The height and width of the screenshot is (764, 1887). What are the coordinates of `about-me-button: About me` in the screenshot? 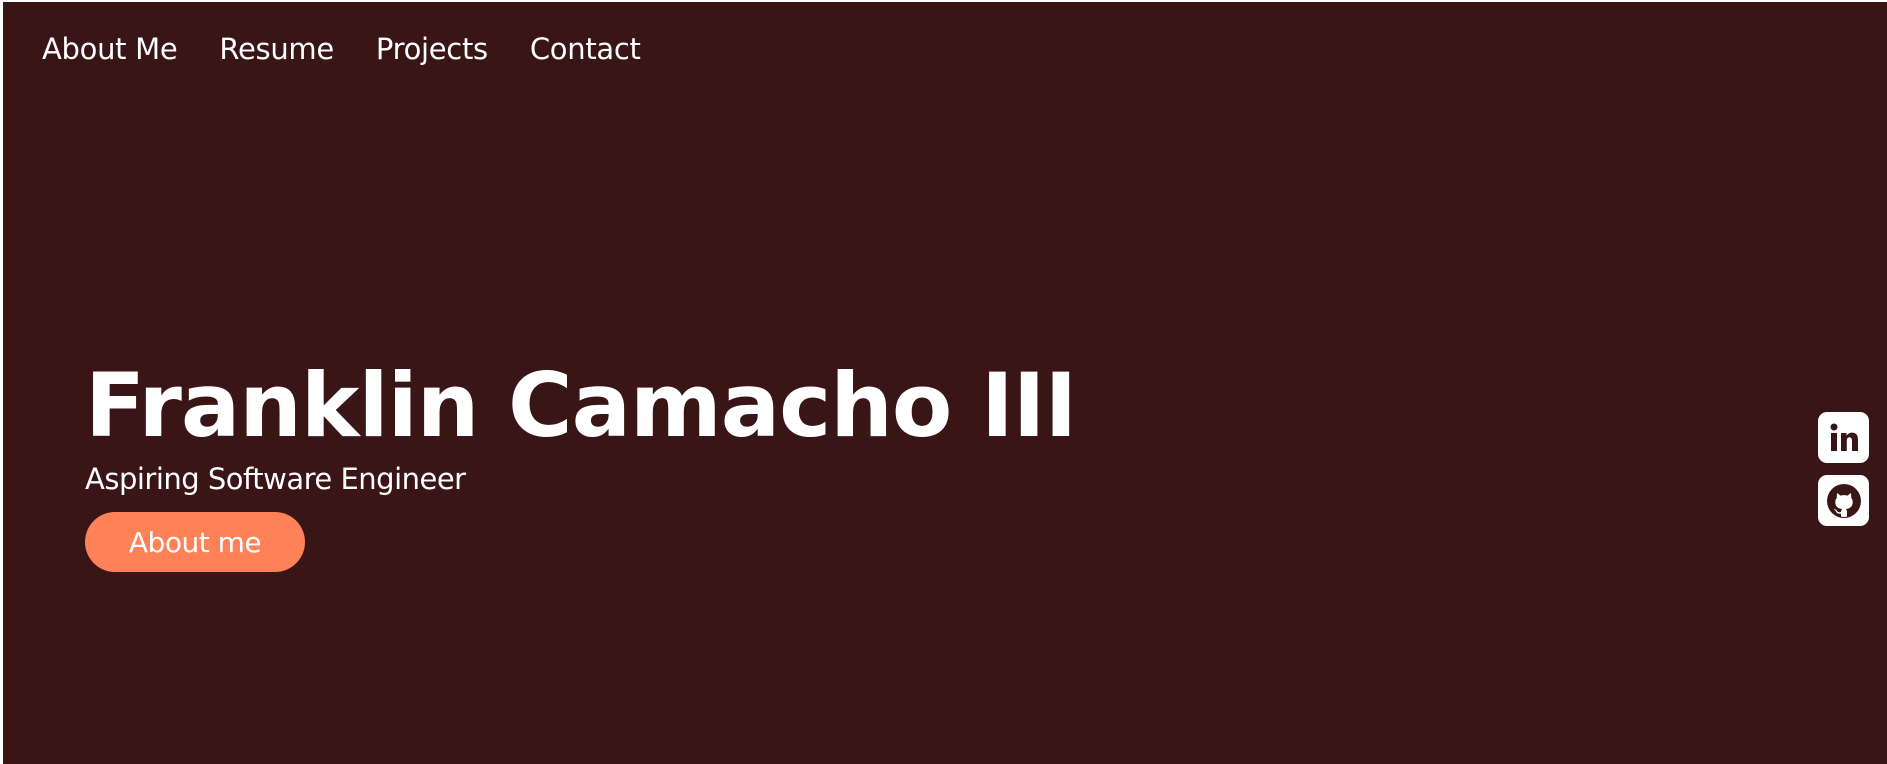 It's located at (195, 542).